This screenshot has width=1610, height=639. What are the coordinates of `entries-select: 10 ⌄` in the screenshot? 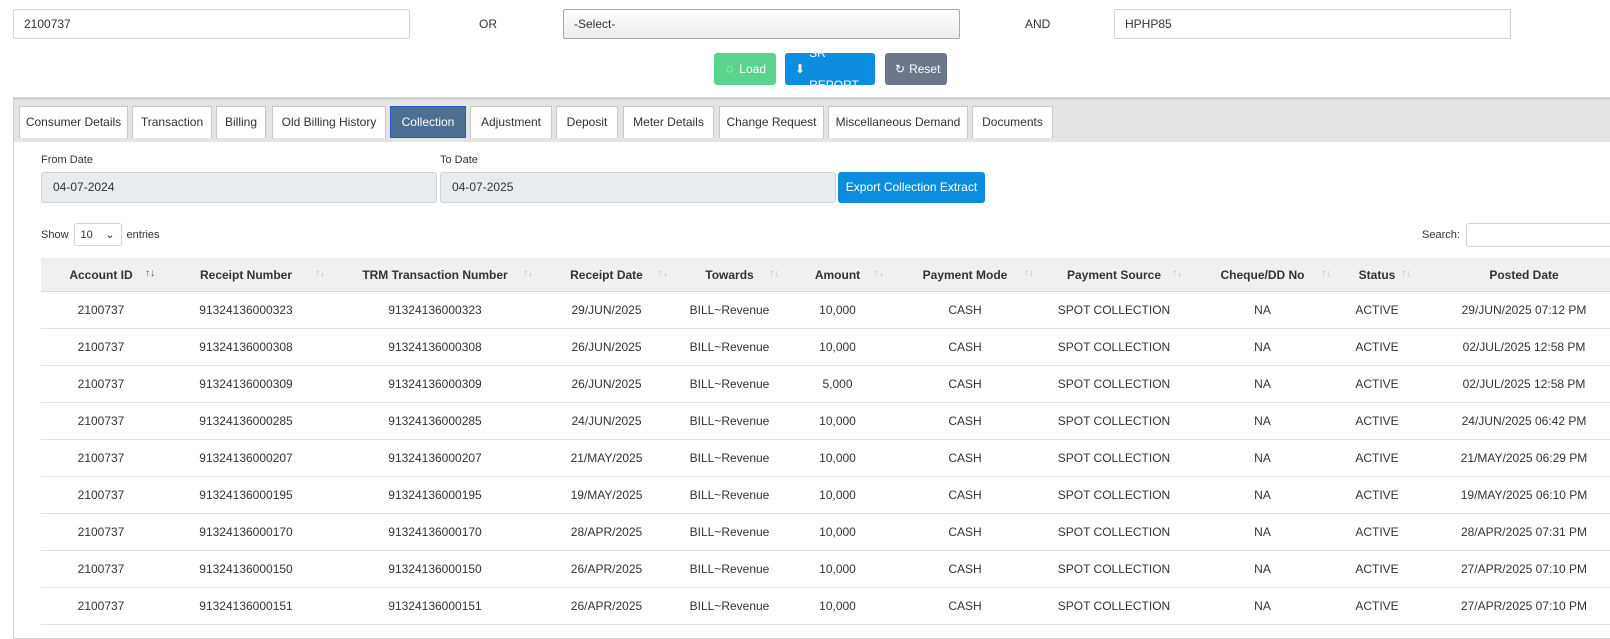 It's located at (97, 234).